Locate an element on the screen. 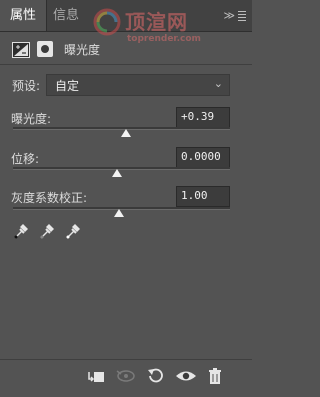 This screenshot has height=397, width=320. exposure-input: +0.39 is located at coordinates (203, 117).